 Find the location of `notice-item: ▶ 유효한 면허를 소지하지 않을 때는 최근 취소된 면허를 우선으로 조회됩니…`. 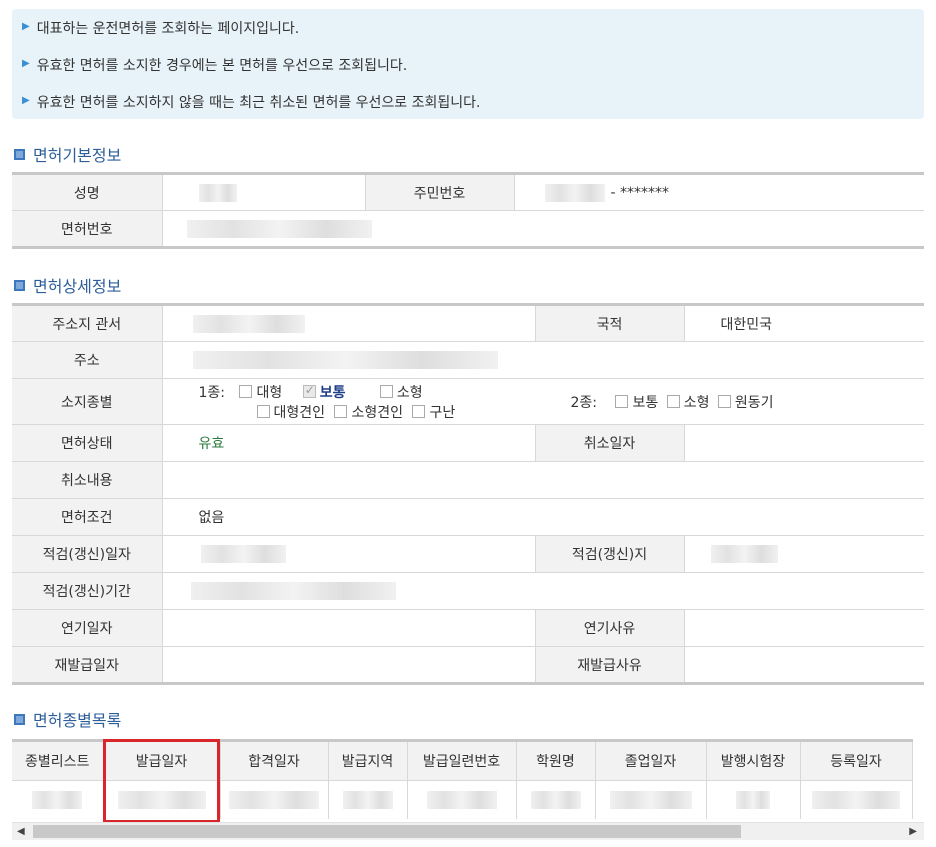

notice-item: ▶ 유효한 면허를 소지하지 않을 때는 최근 취소된 면허를 우선으로 조회됩니… is located at coordinates (251, 103).